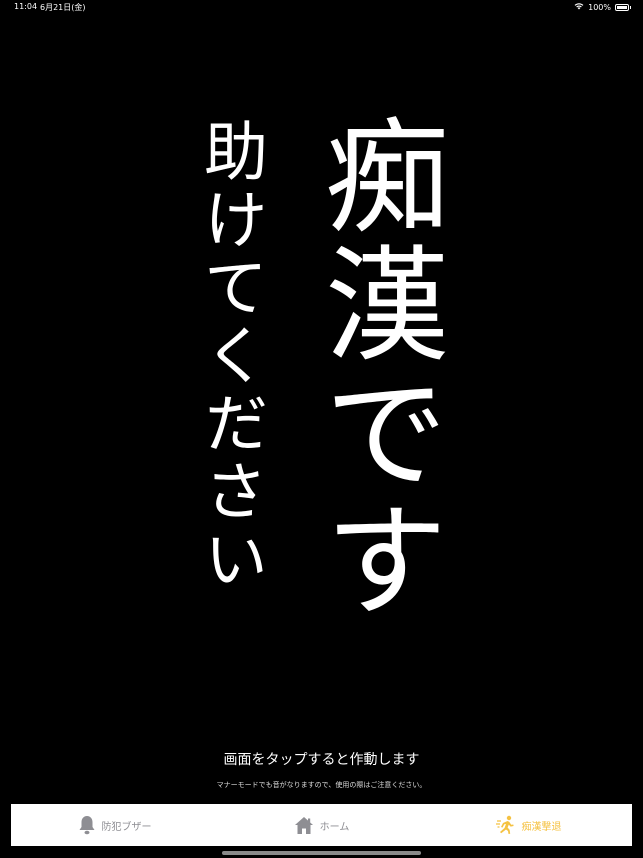 Image resolution: width=643 pixels, height=858 pixels. I want to click on status-right: 100%, so click(602, 7).